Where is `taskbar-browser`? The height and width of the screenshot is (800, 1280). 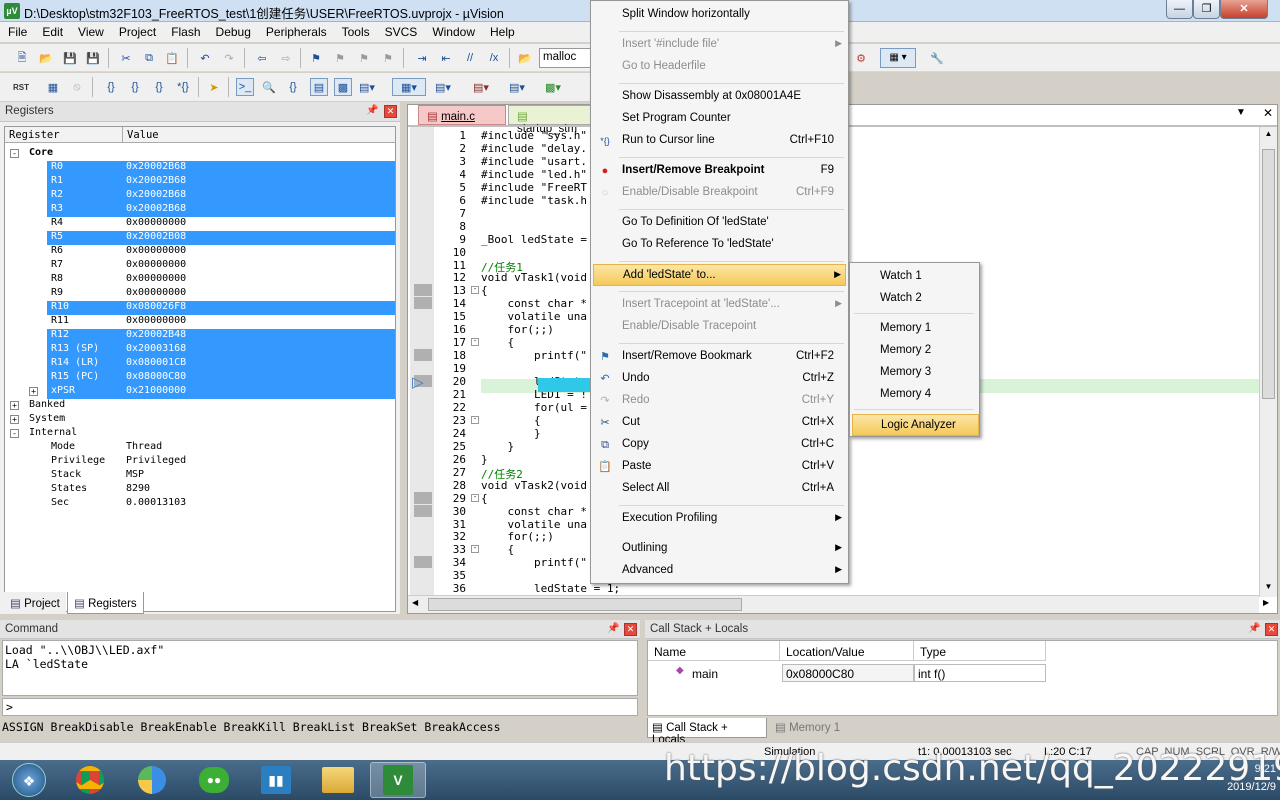 taskbar-browser is located at coordinates (152, 780).